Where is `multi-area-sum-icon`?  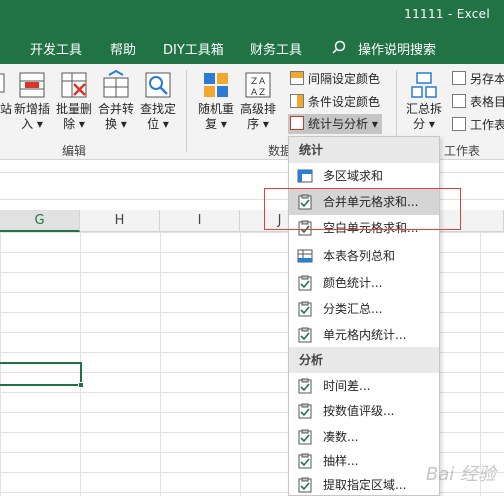 multi-area-sum-icon is located at coordinates (305, 176).